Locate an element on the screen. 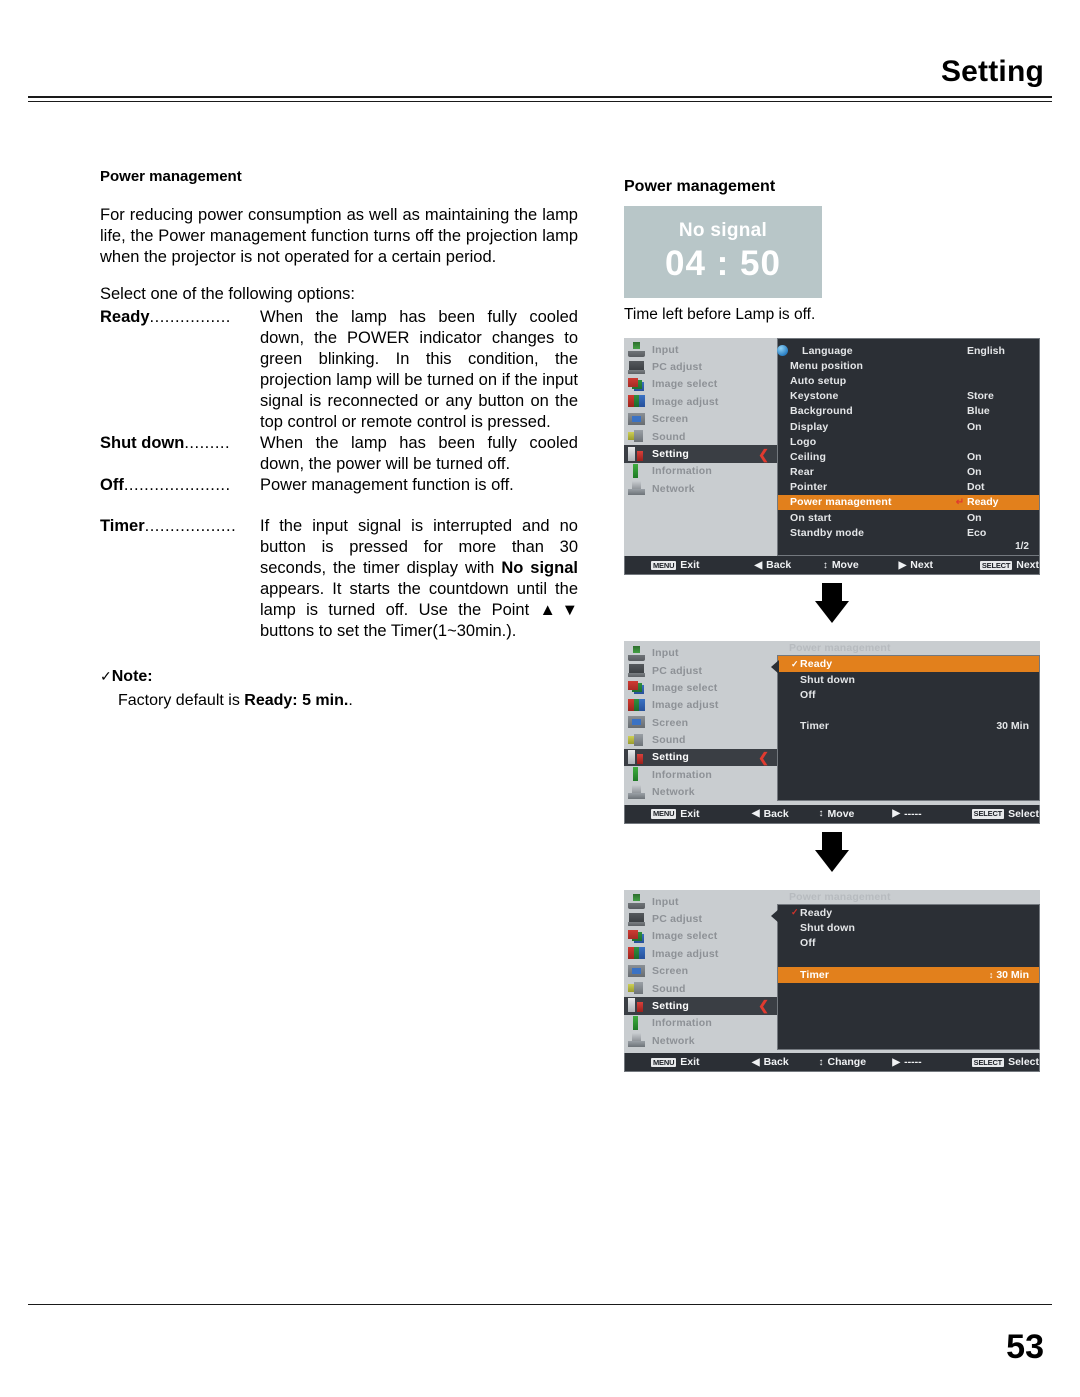 This screenshot has height=1397, width=1080. guide-label: Back is located at coordinates (779, 565).